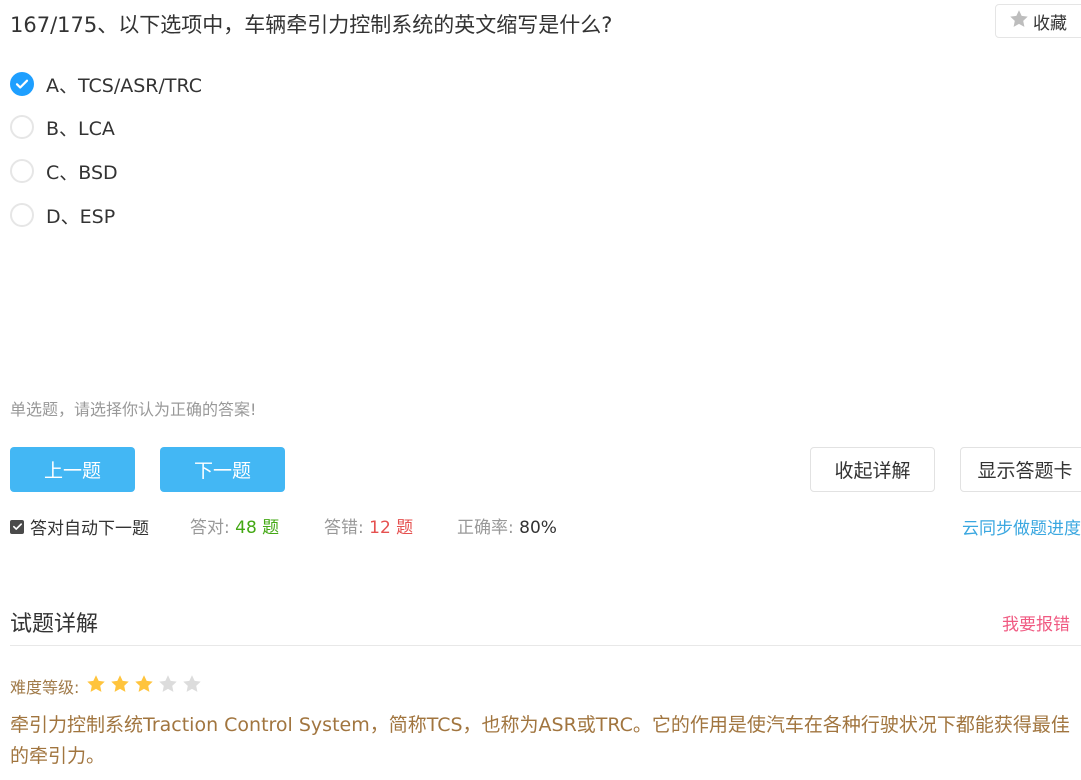 The height and width of the screenshot is (780, 1081). I want to click on correct-label: 答对:, so click(210, 528).